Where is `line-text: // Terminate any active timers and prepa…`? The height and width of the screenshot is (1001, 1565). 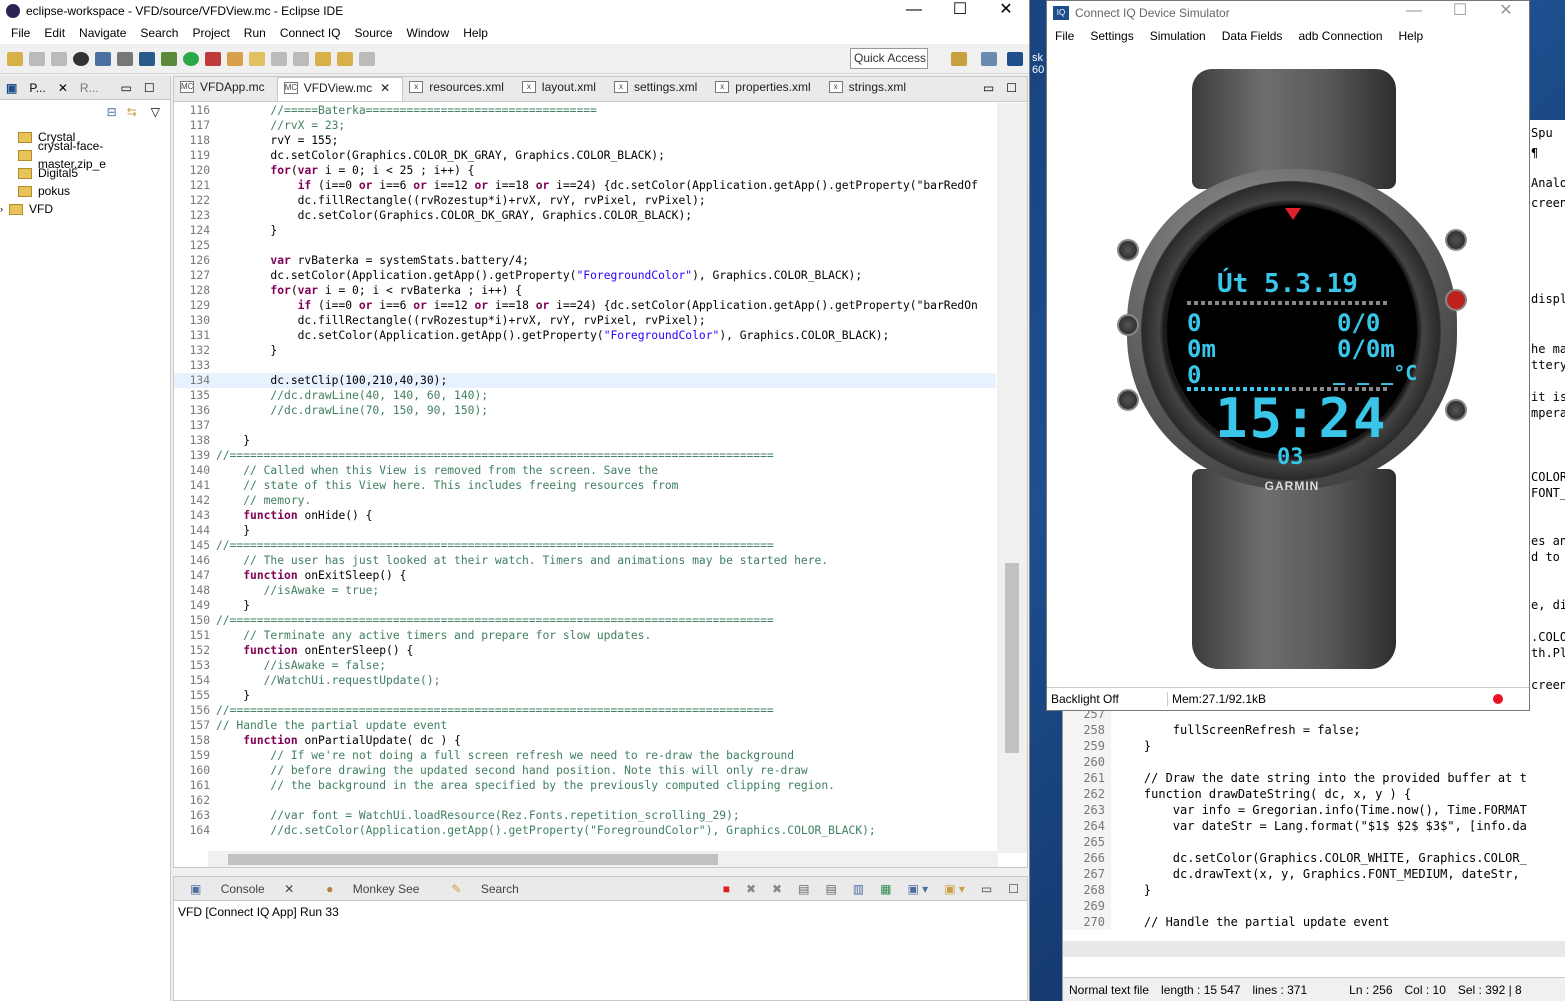
line-text: // Terminate any active timers and prepa… is located at coordinates (434, 635).